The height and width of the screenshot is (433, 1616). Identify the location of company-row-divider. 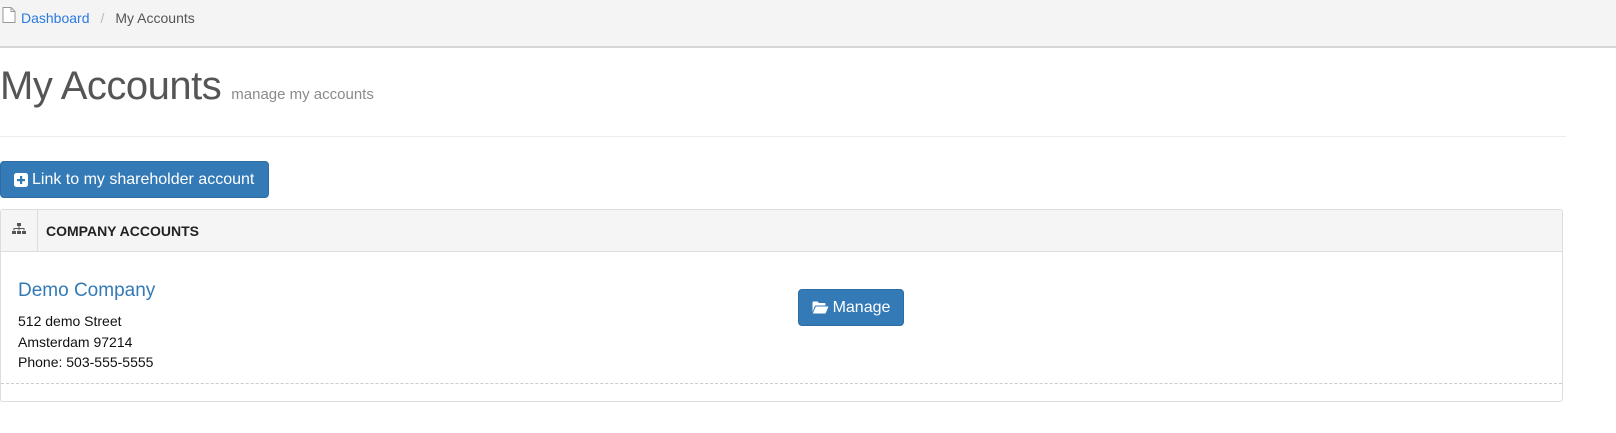
(781, 383).